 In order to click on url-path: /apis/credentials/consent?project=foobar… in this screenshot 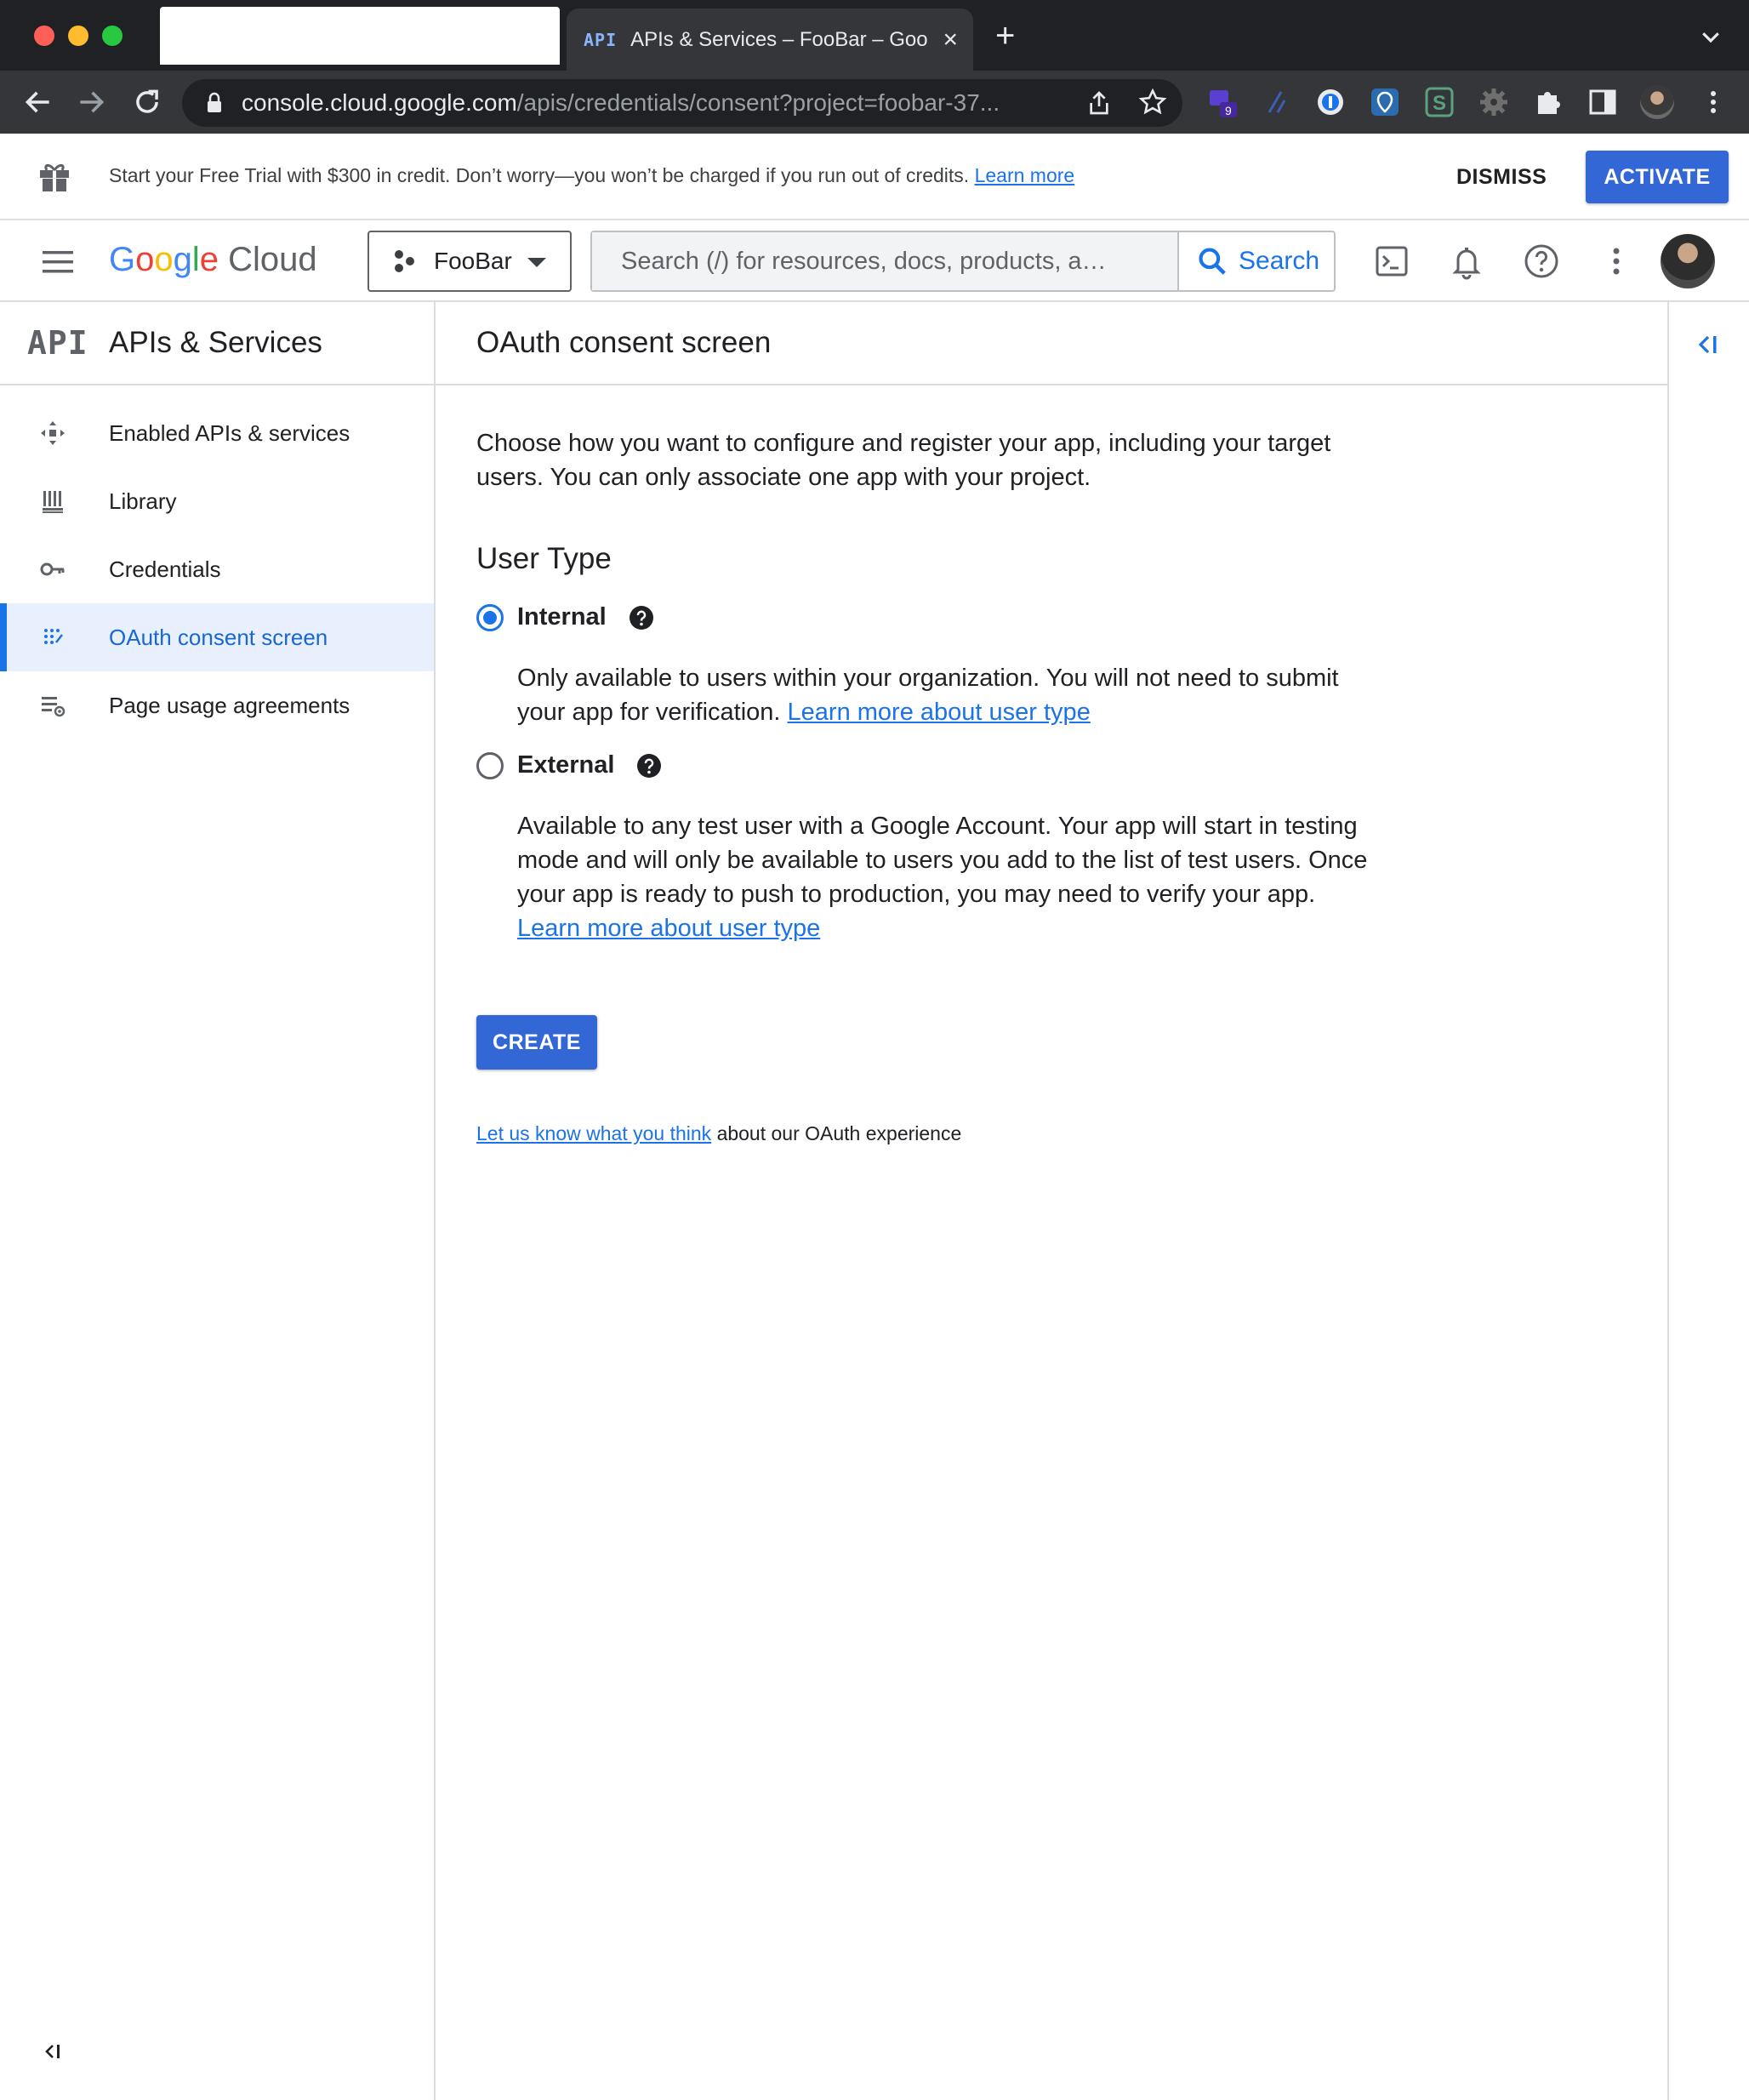, I will do `click(758, 102)`.